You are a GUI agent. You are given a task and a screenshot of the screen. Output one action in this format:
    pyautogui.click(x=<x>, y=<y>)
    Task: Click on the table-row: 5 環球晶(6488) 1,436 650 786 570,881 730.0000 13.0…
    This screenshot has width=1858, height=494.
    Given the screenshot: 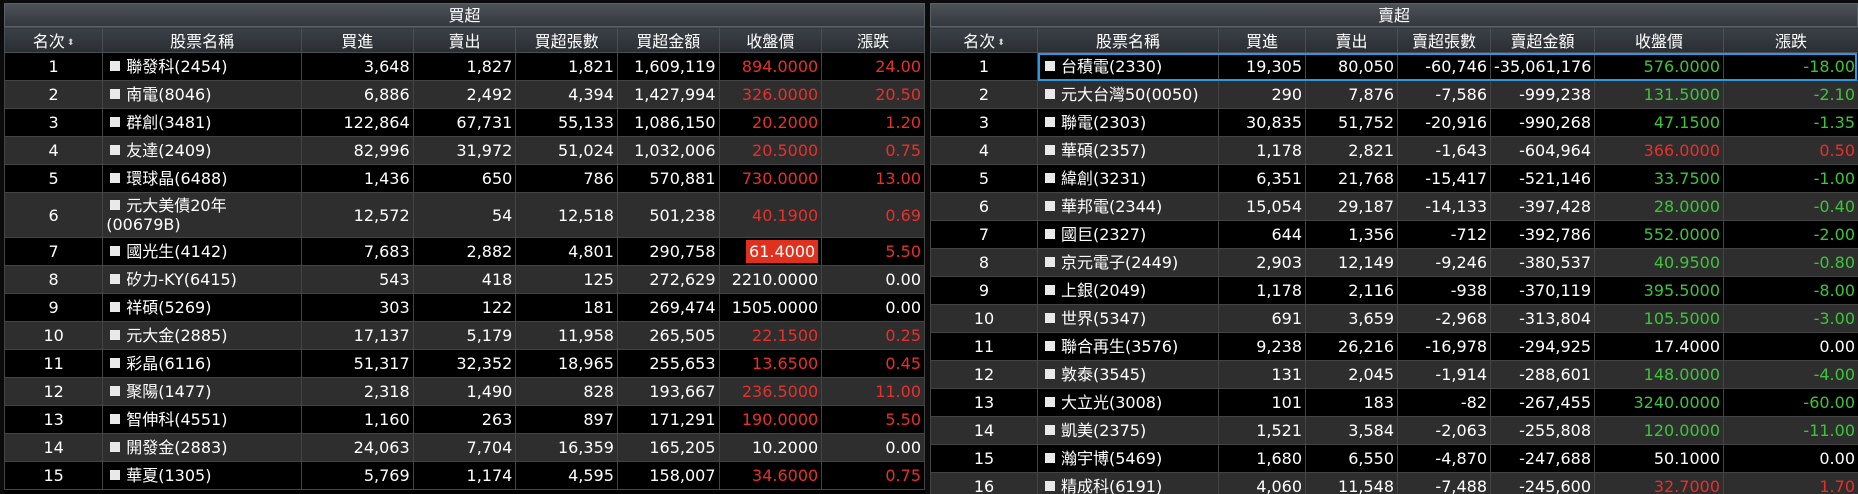 What is the action you would take?
    pyautogui.click(x=464, y=178)
    